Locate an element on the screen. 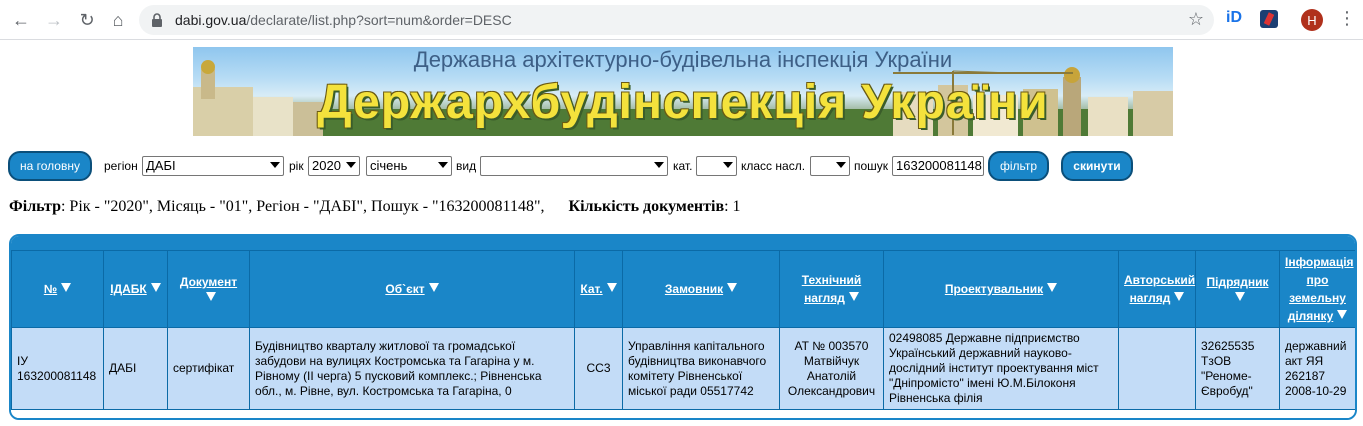 This screenshot has width=1363, height=426. table-header-strip is located at coordinates (683, 243).